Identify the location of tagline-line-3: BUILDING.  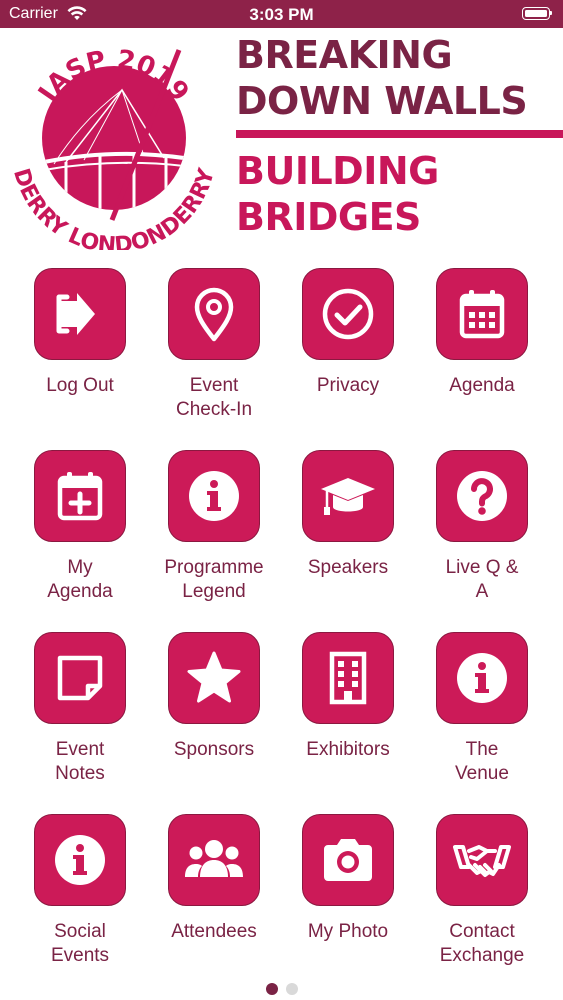
(337, 171).